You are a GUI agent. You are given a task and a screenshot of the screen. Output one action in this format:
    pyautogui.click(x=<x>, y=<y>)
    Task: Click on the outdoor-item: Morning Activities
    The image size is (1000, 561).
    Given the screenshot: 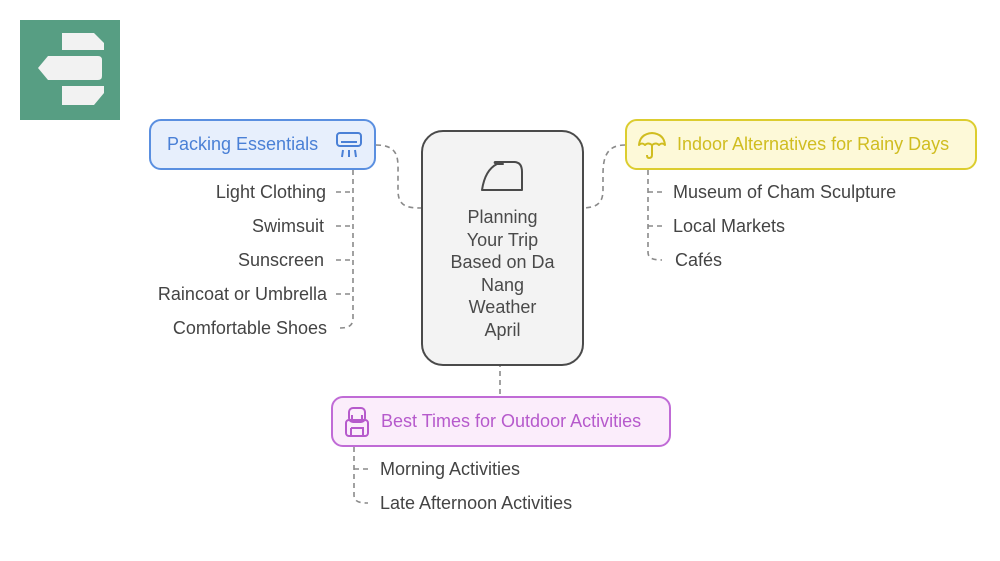 What is the action you would take?
    pyautogui.click(x=450, y=469)
    